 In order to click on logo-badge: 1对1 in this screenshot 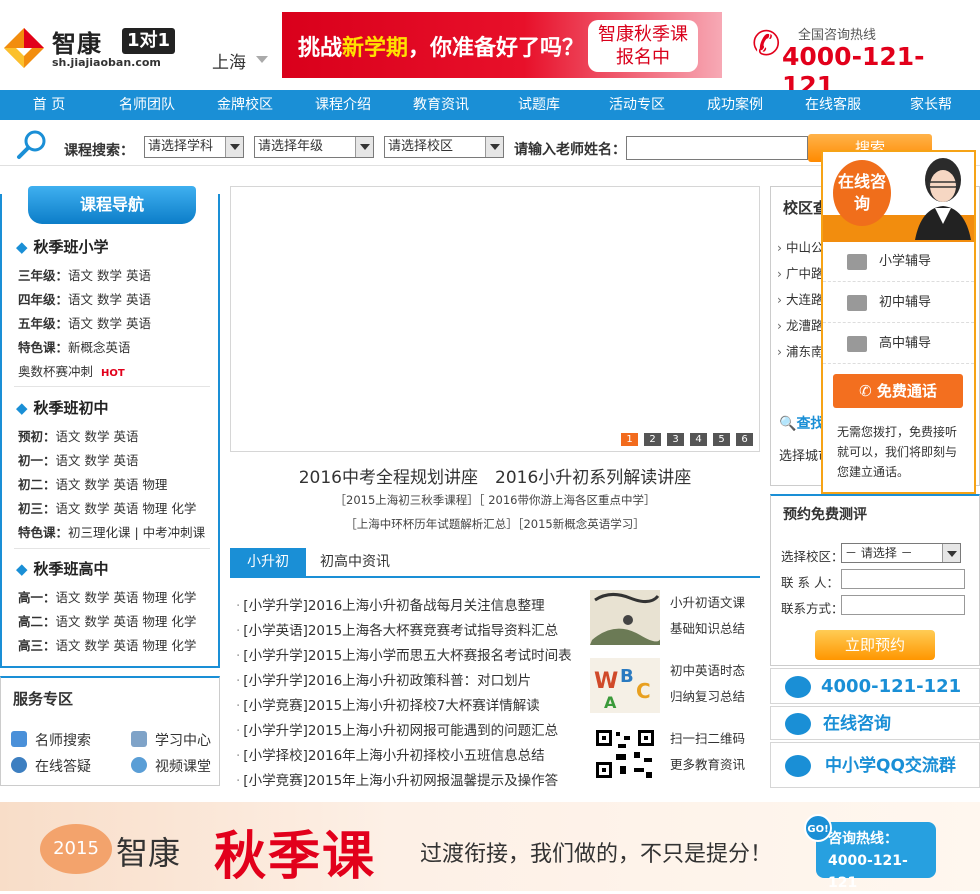, I will do `click(149, 41)`.